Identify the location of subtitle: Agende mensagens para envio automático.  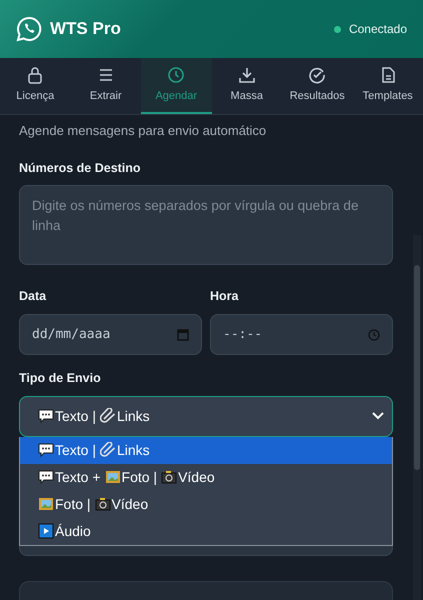
(143, 131).